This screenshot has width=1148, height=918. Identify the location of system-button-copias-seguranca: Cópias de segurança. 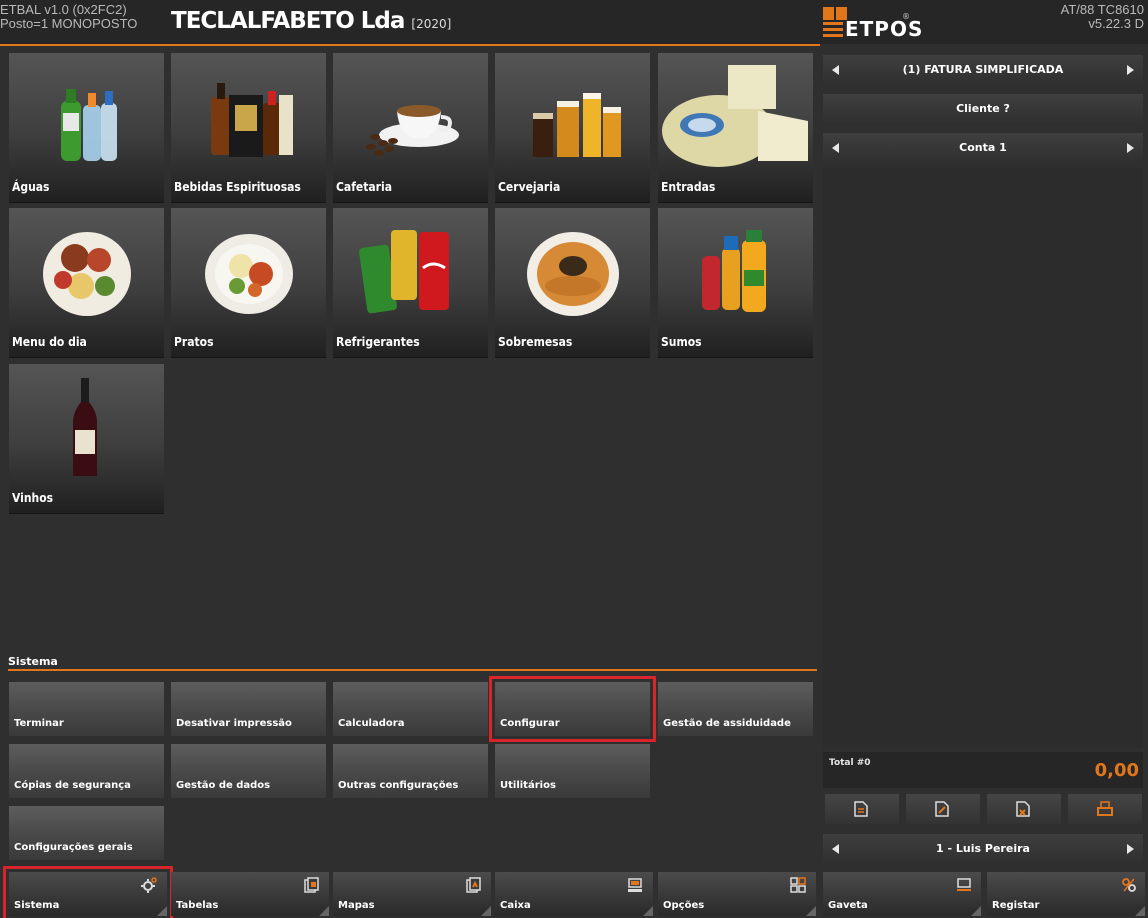
(86, 771).